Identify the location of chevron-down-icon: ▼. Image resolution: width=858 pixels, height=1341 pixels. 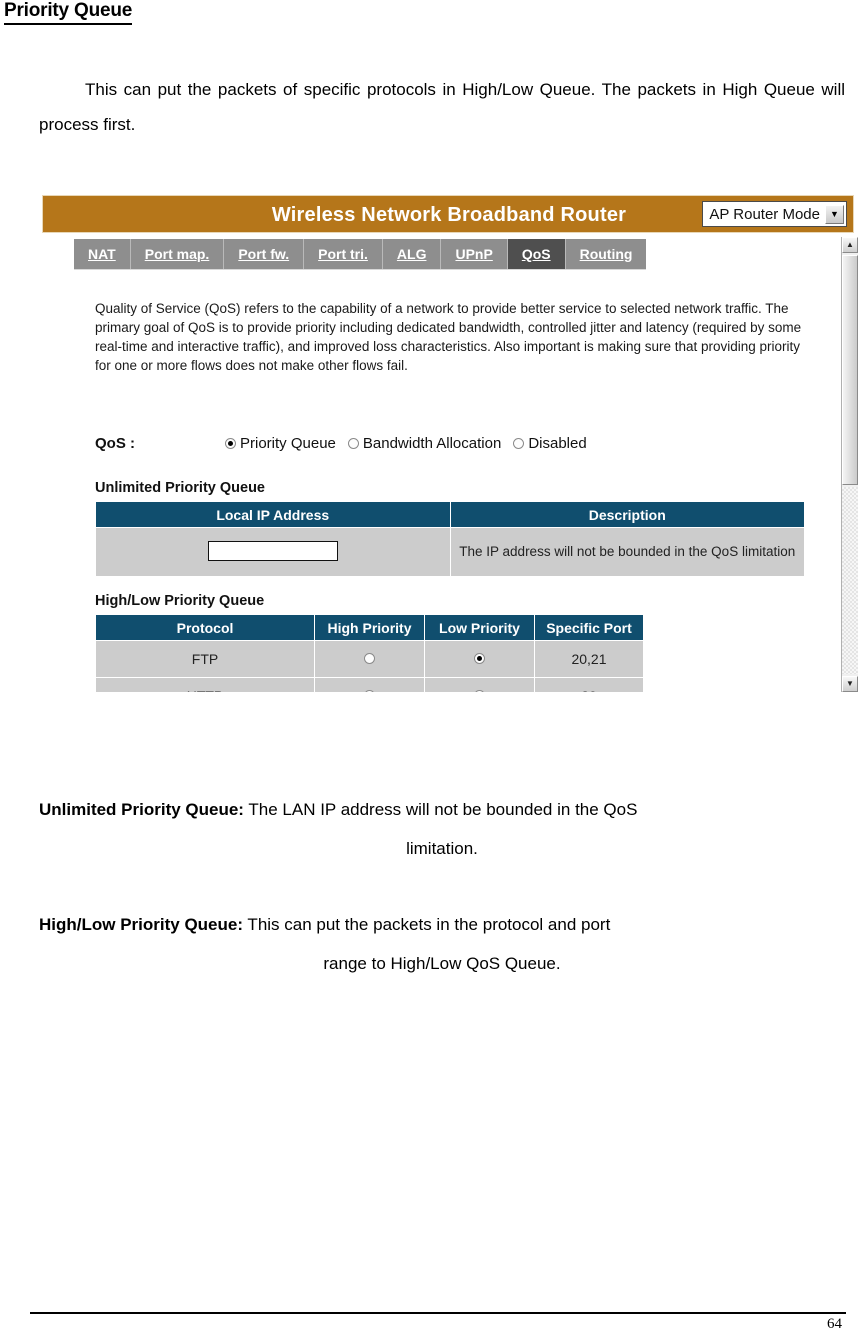
(834, 214).